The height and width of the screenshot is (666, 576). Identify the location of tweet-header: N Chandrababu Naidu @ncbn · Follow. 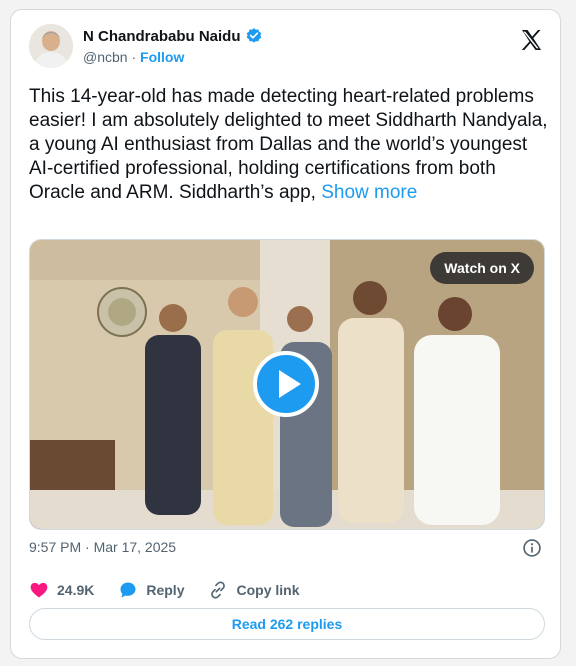
(286, 50).